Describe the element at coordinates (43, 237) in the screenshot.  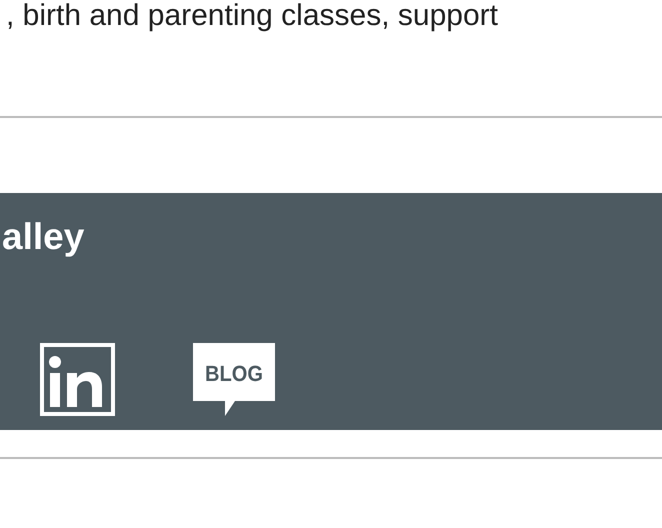
I see `footer-heading: alley` at that location.